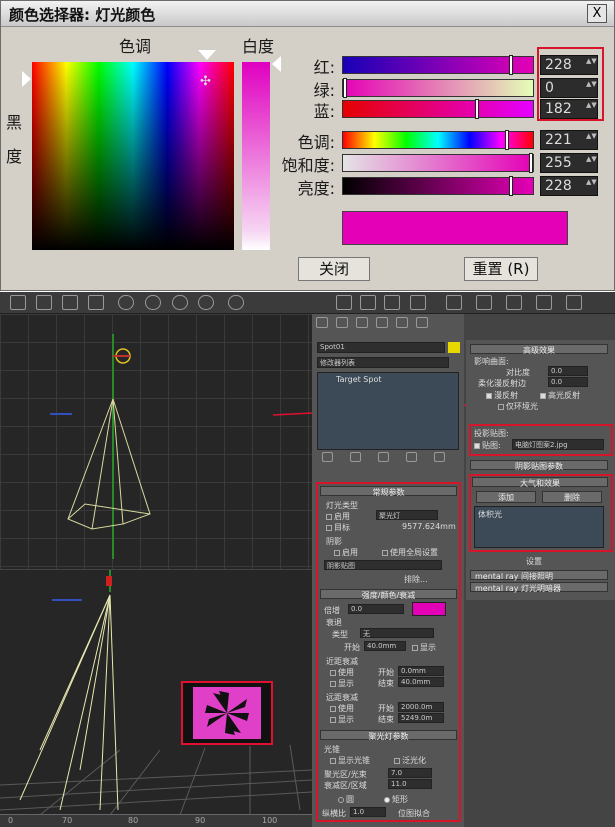 The image size is (615, 827). What do you see at coordinates (381, 347) in the screenshot?
I see `object-name-field: Spot01` at bounding box center [381, 347].